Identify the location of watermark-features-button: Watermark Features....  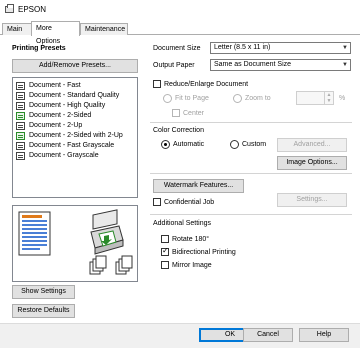
(198, 186).